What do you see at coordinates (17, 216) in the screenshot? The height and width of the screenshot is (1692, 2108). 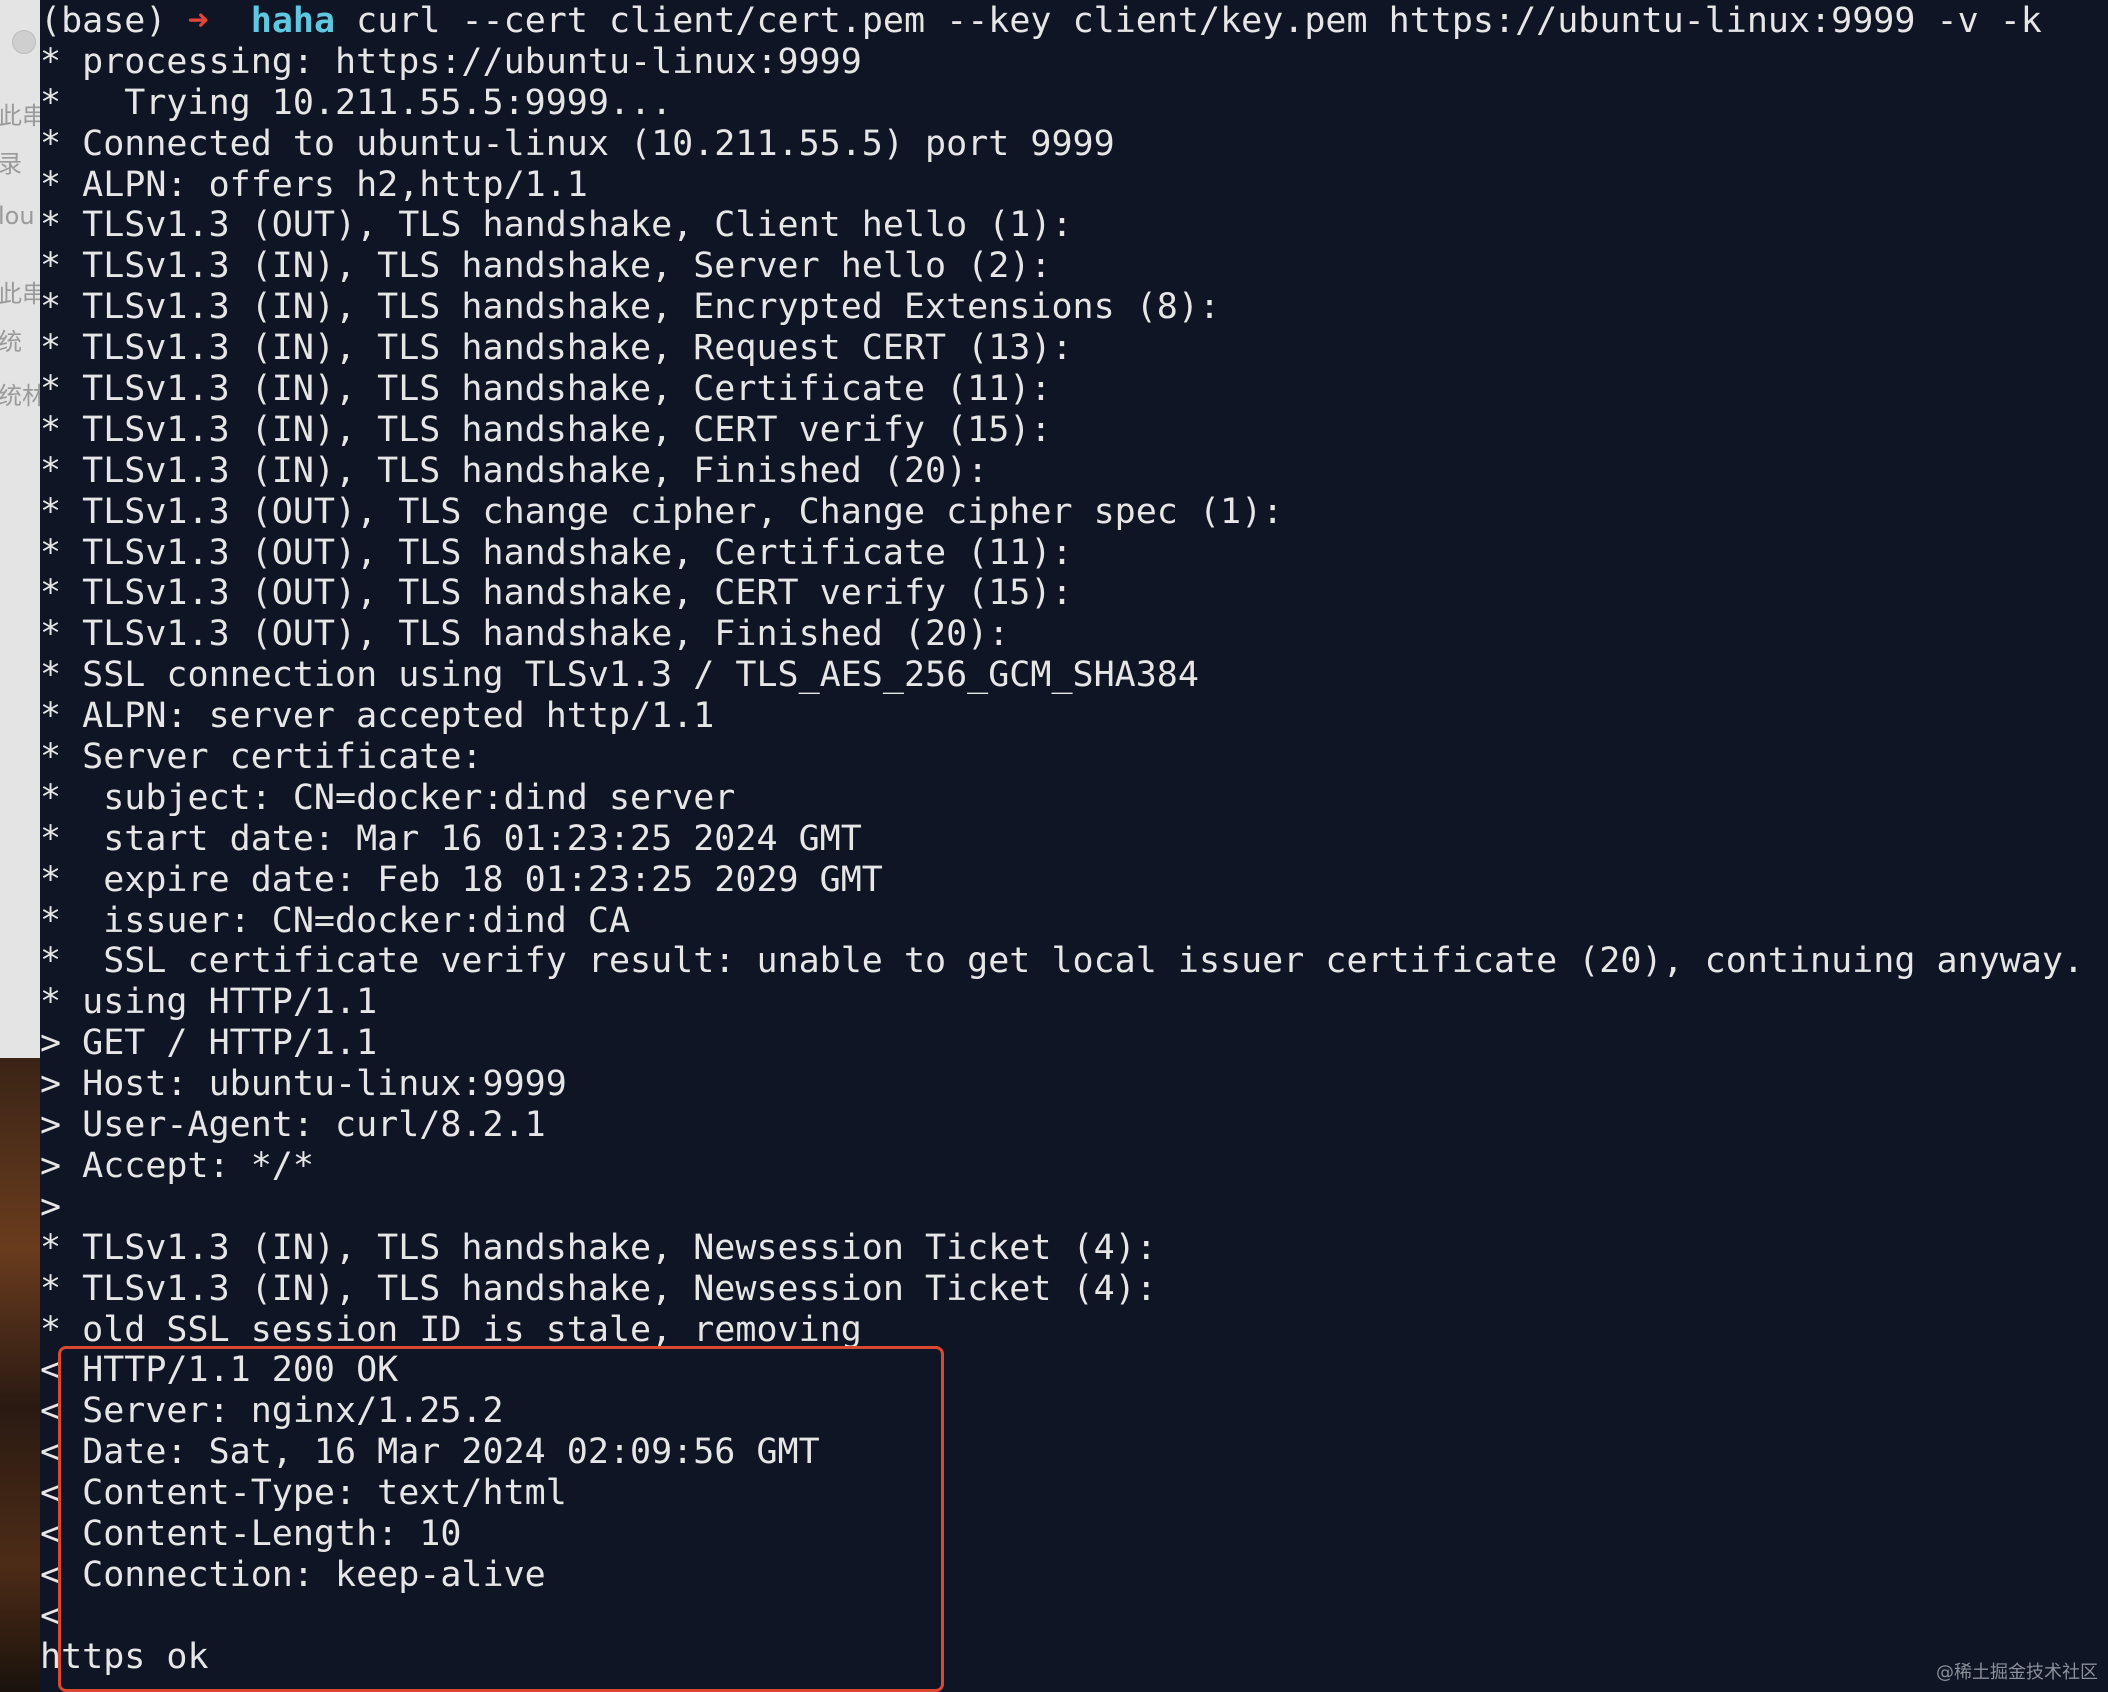 I see `background-label: lou` at bounding box center [17, 216].